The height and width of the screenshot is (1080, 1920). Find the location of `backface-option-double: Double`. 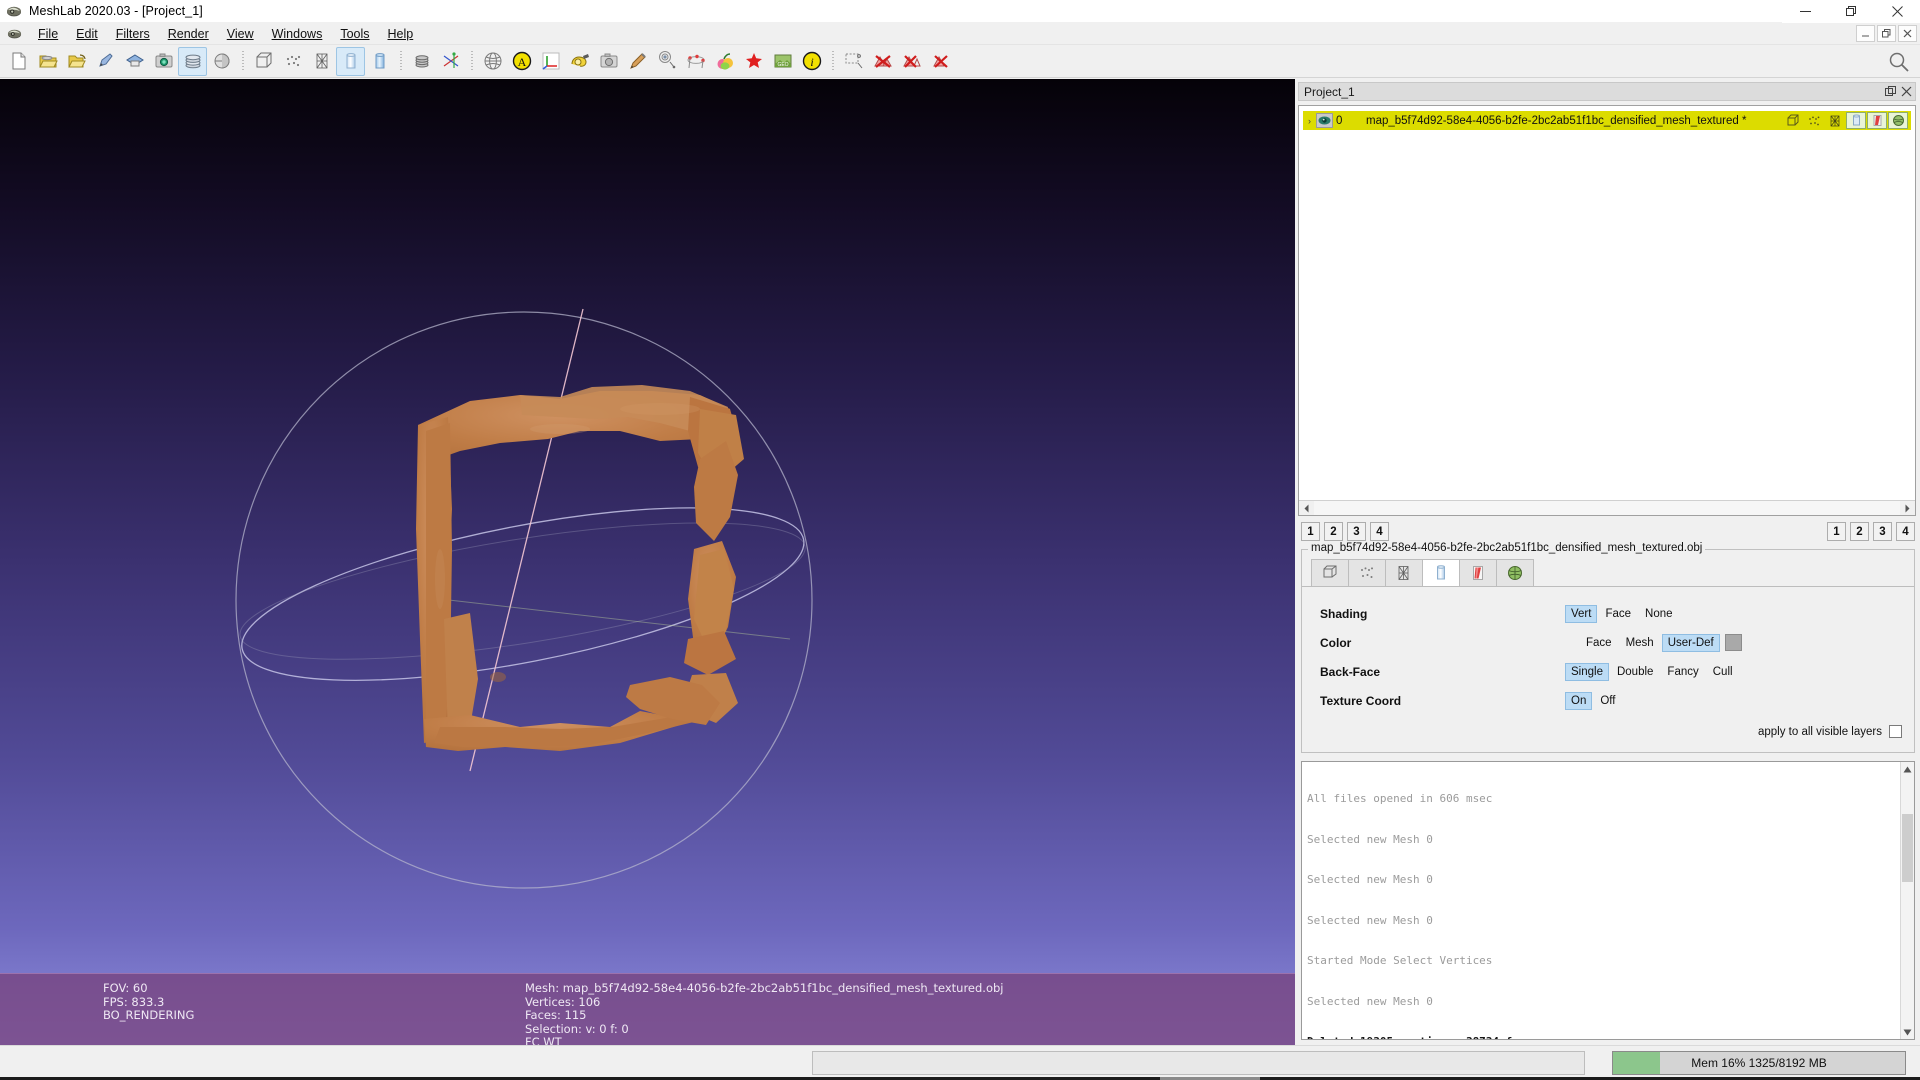

backface-option-double: Double is located at coordinates (1635, 672).